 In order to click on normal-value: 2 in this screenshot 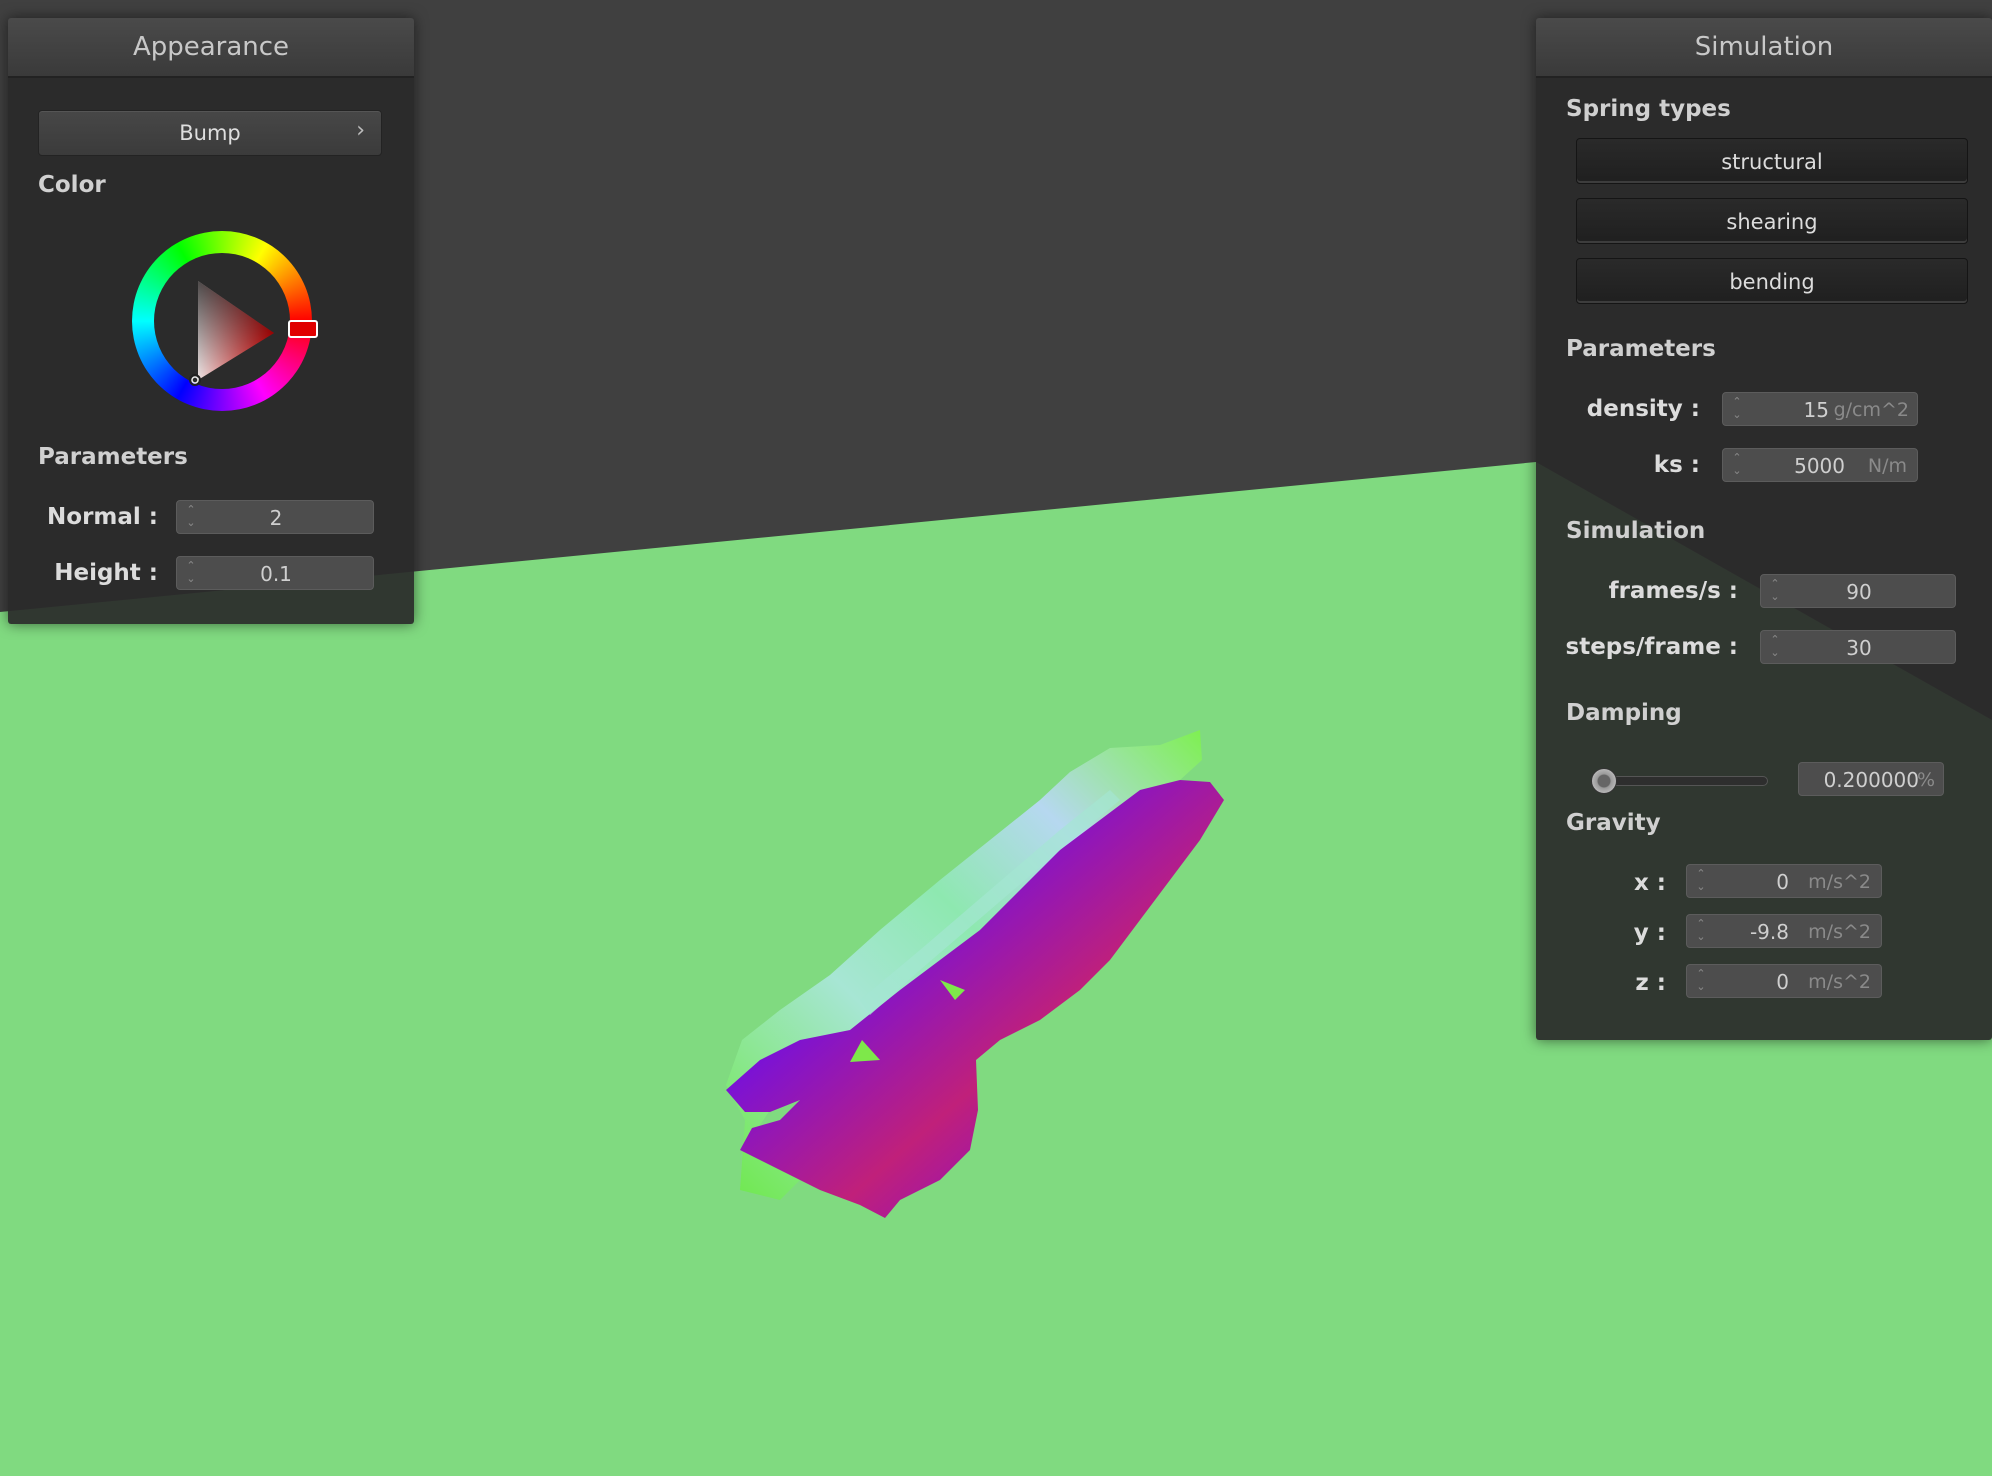, I will do `click(276, 518)`.